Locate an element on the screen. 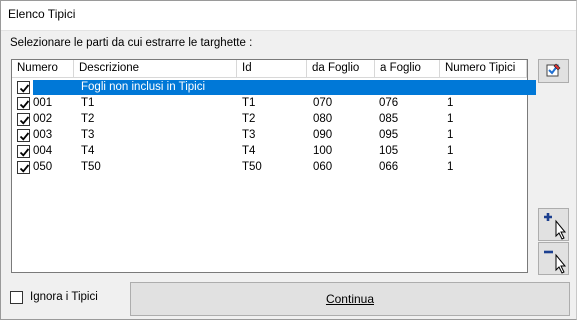 This screenshot has width=577, height=320. window-title: Elenco Tipici is located at coordinates (42, 14).